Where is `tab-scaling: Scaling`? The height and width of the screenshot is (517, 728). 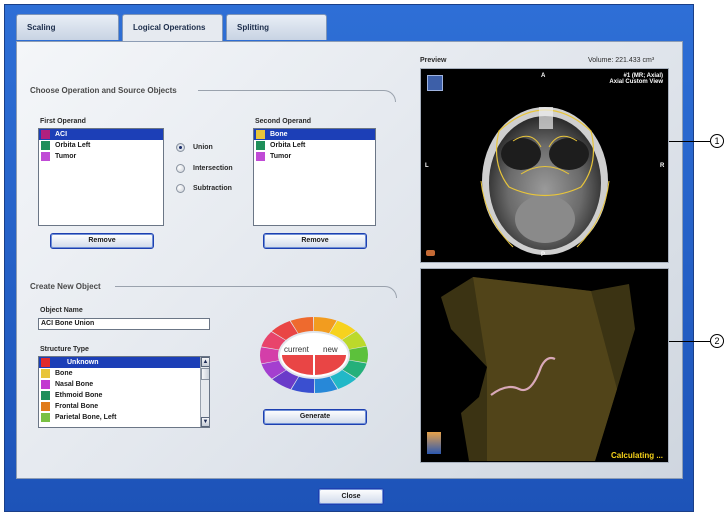
tab-scaling: Scaling is located at coordinates (67, 27).